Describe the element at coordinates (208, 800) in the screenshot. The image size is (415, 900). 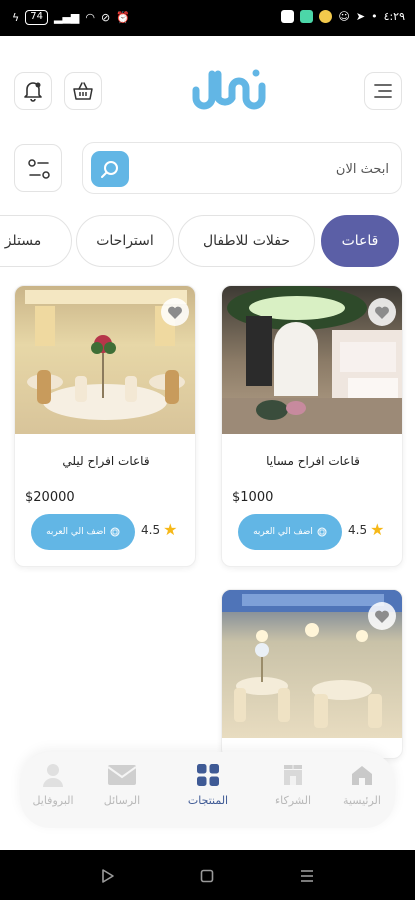
I see `nav-label: المنتجات` at that location.